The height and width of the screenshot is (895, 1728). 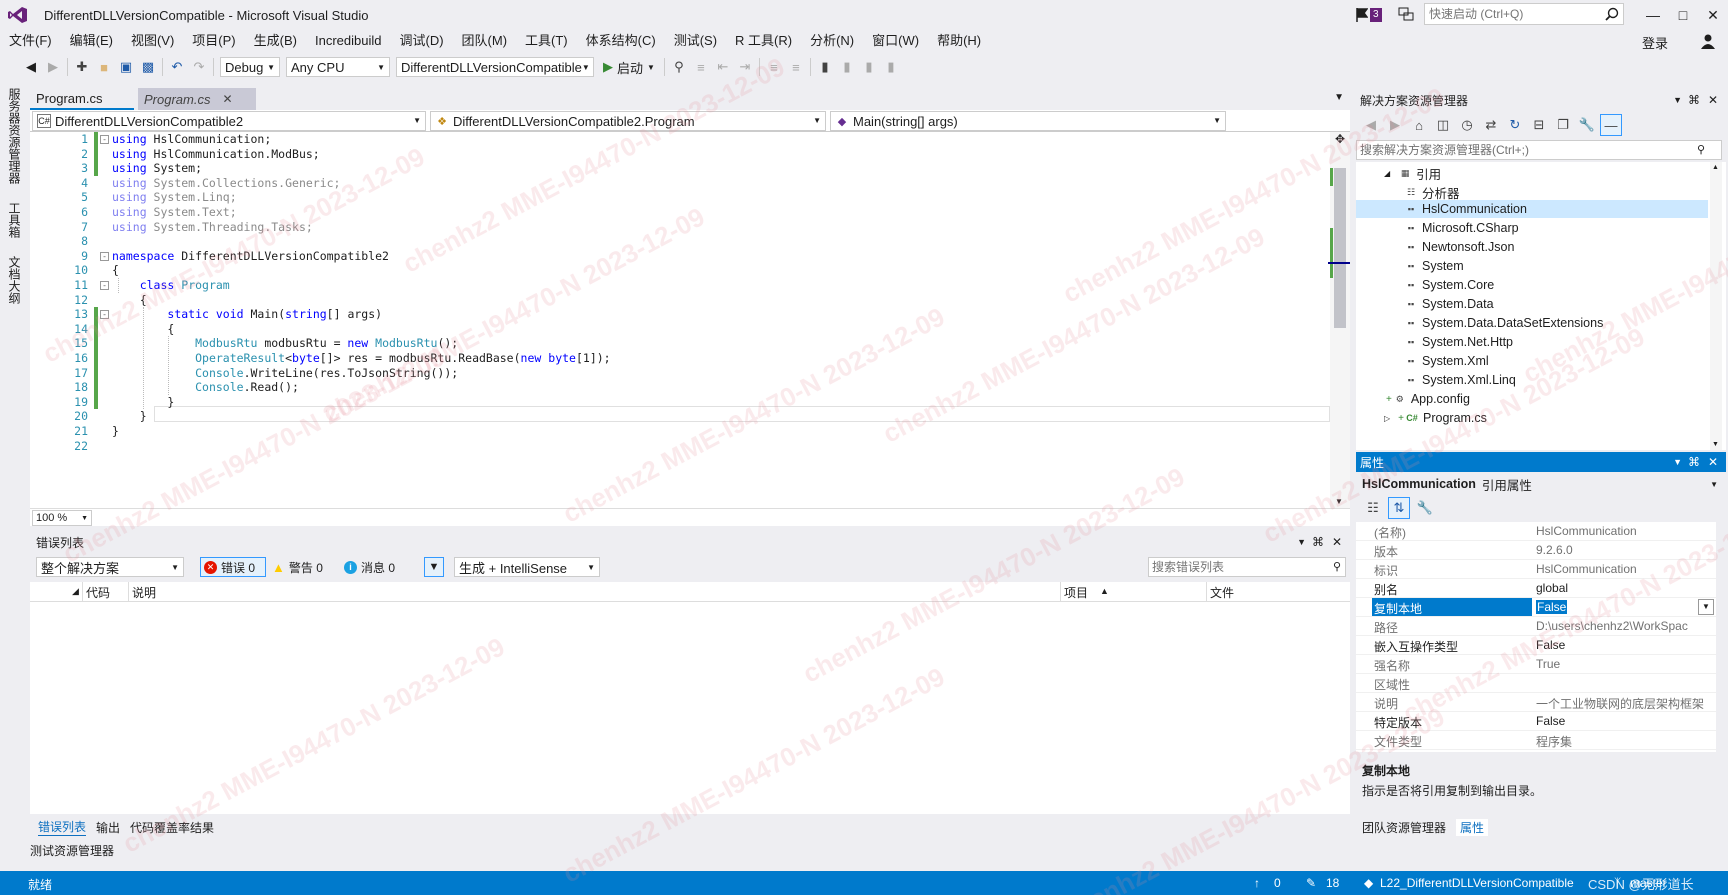 What do you see at coordinates (1340, 248) in the screenshot?
I see `scrollbar-thumb` at bounding box center [1340, 248].